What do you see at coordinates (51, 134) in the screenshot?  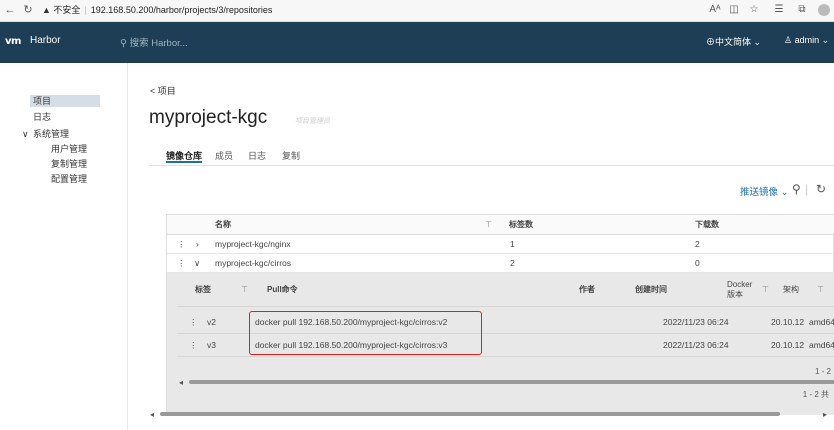 I see `sidebar-item-admin: 系统管理` at bounding box center [51, 134].